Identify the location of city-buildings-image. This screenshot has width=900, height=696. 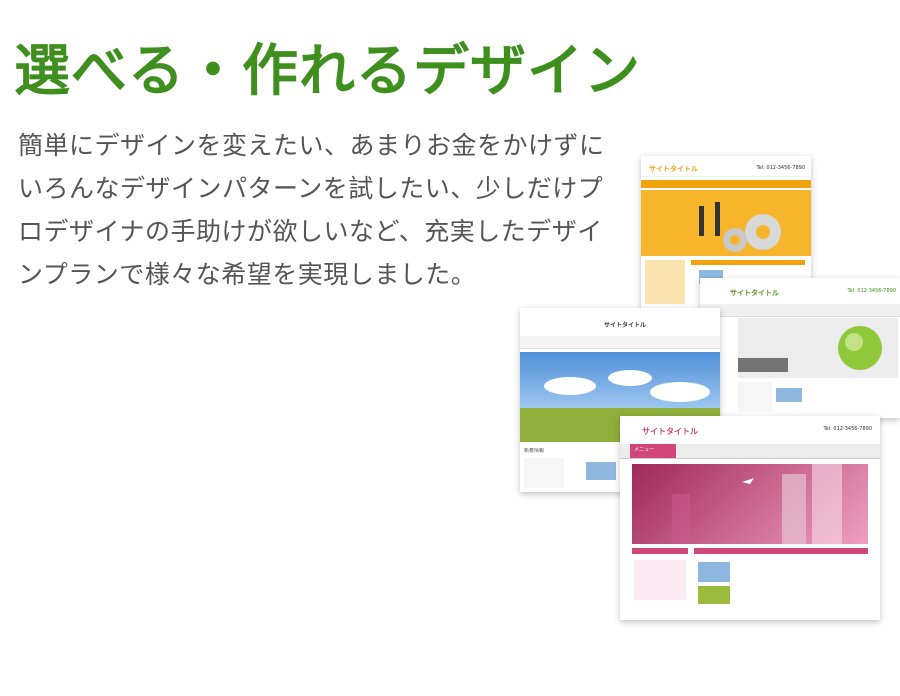
(757, 504).